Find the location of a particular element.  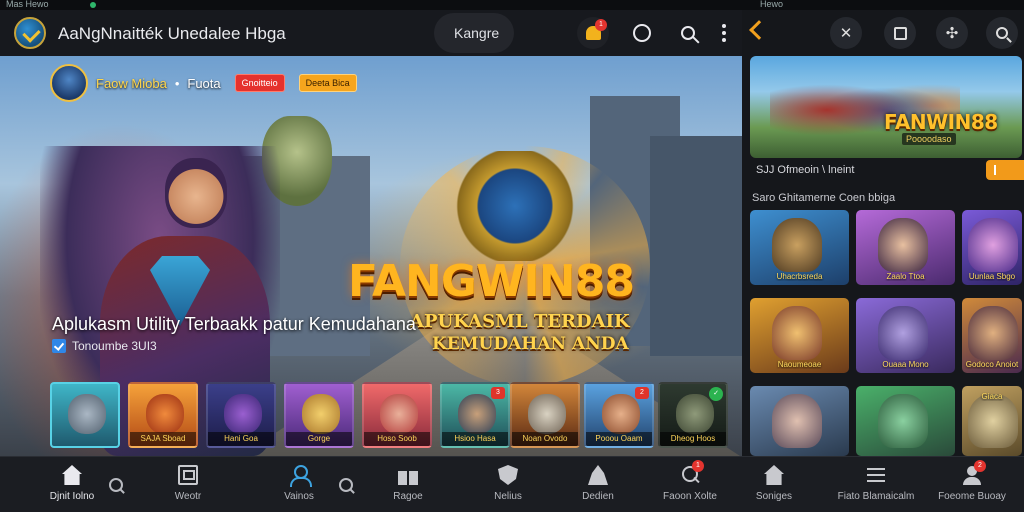

gift-icon is located at coordinates (408, 478).